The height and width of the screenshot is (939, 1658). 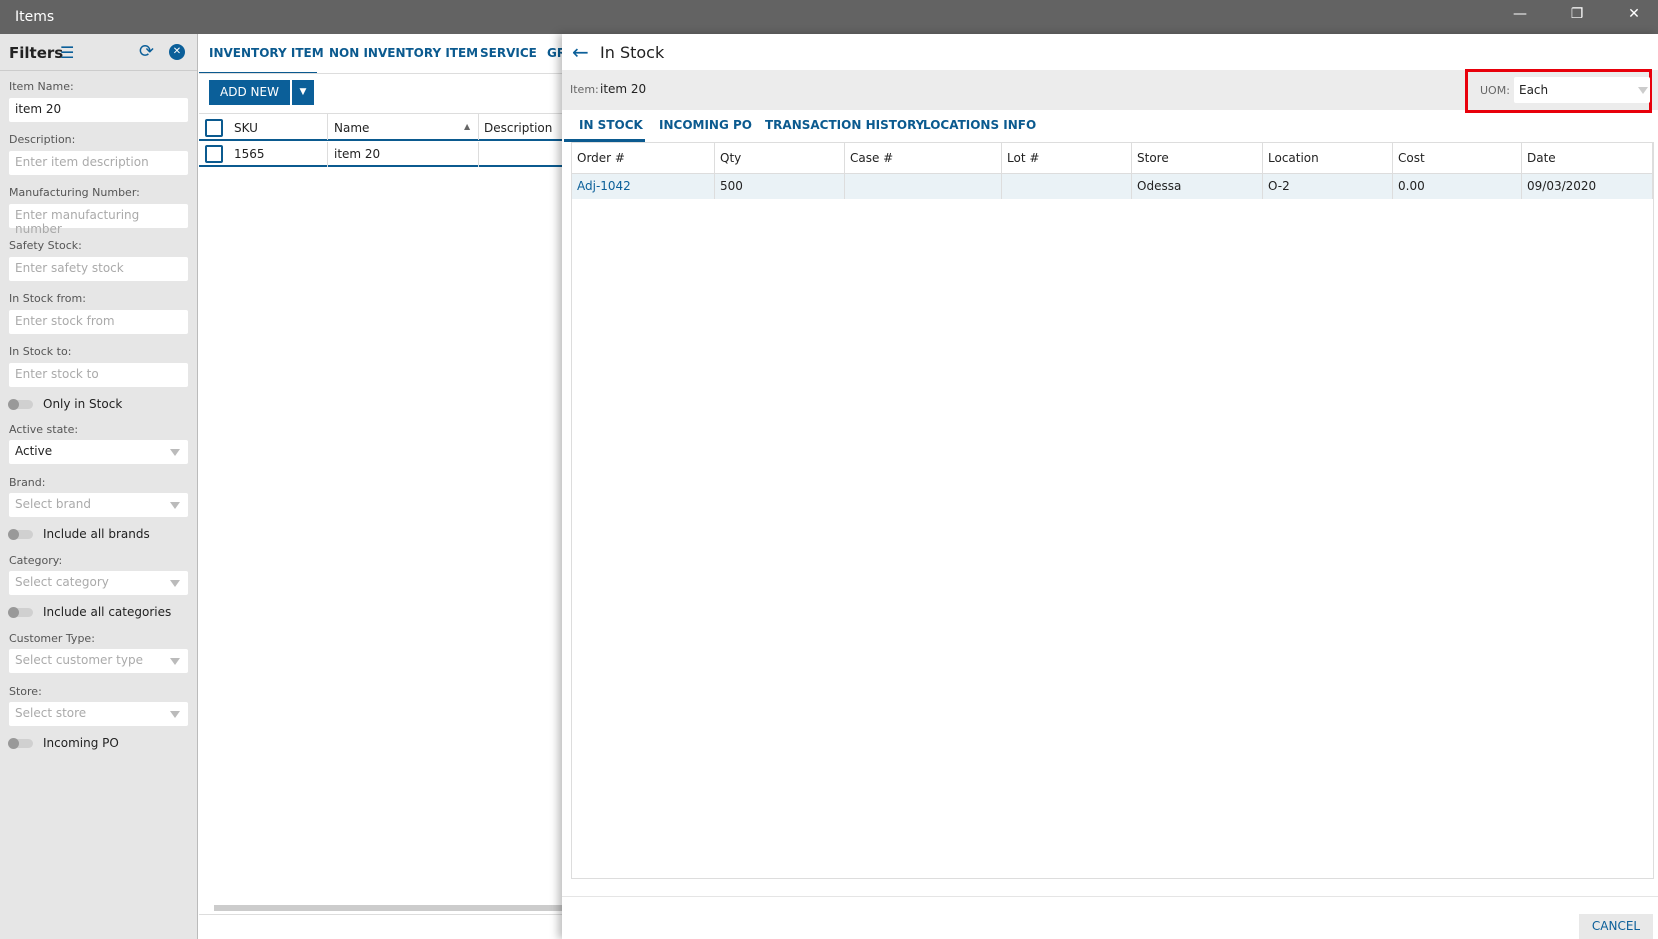 I want to click on cancel-button: CANCEL, so click(x=1616, y=926).